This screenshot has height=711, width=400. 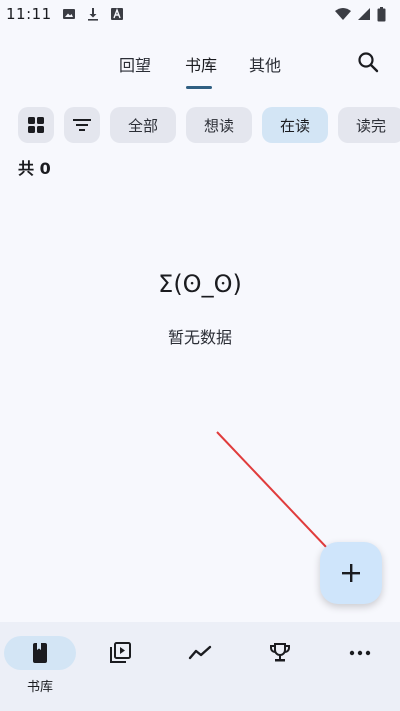 I want to click on download-icon, so click(x=92, y=14).